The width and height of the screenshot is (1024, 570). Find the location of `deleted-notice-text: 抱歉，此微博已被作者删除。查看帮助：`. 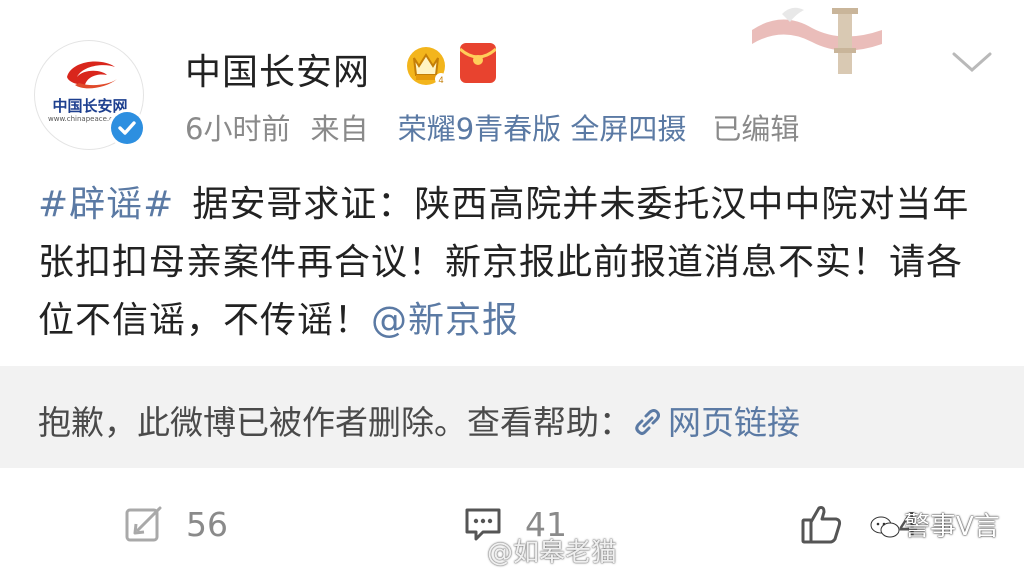

deleted-notice-text: 抱歉，此微博已被作者删除。查看帮助： is located at coordinates (335, 422).